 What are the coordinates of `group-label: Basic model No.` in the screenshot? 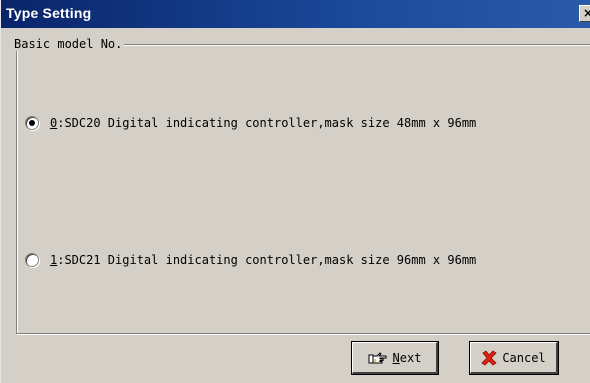 It's located at (68, 44).